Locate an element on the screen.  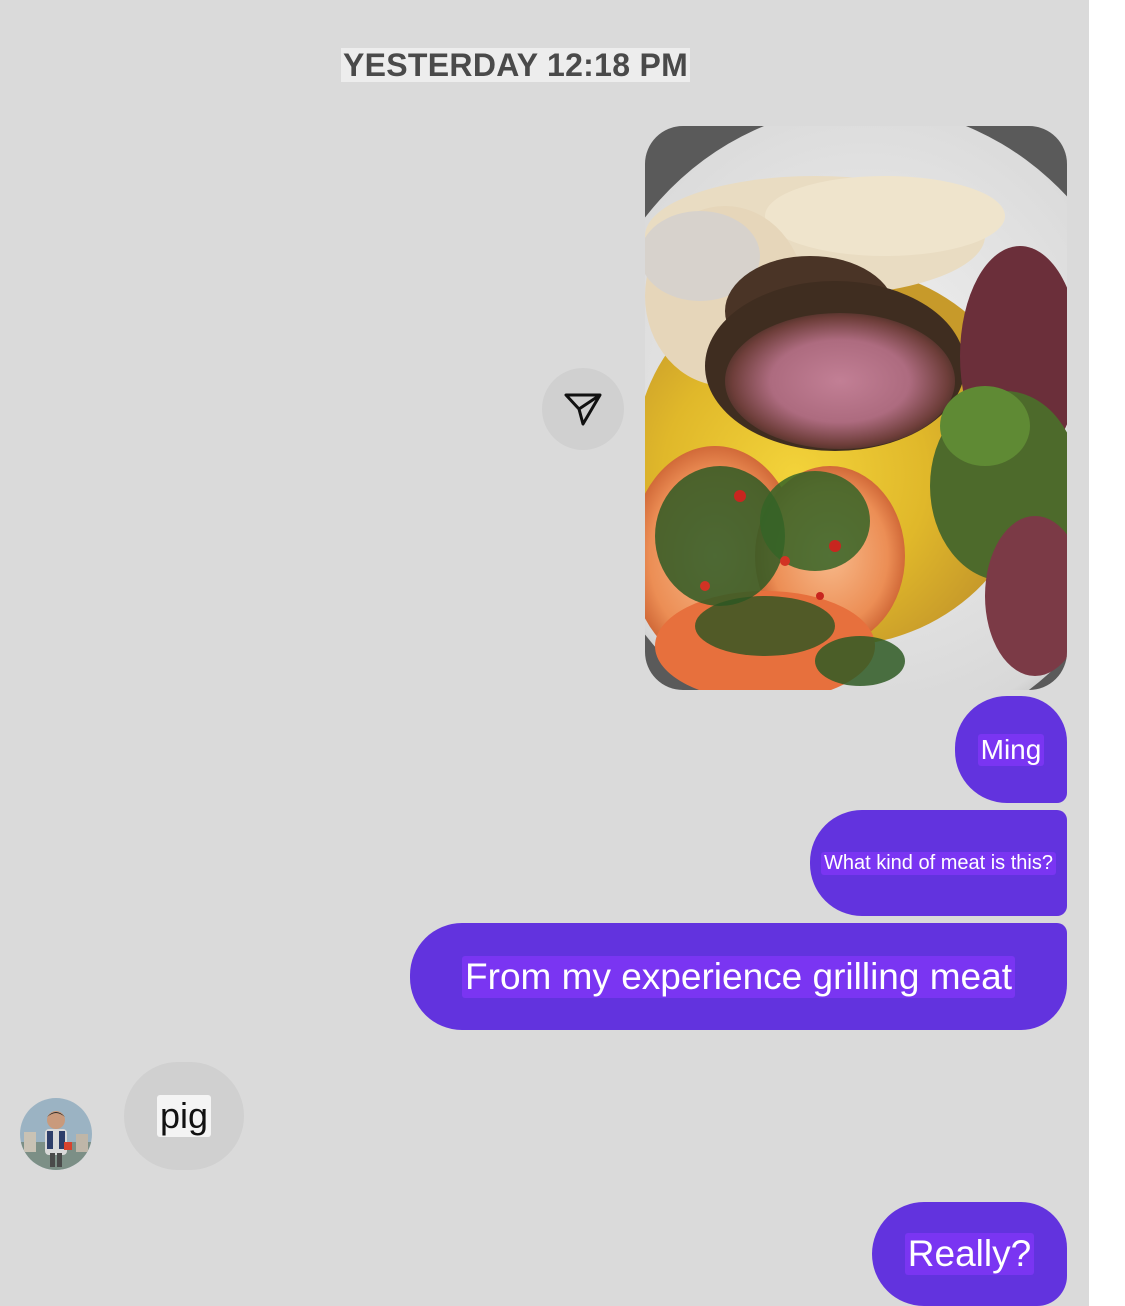
message-text: Ming is located at coordinates (1011, 749).